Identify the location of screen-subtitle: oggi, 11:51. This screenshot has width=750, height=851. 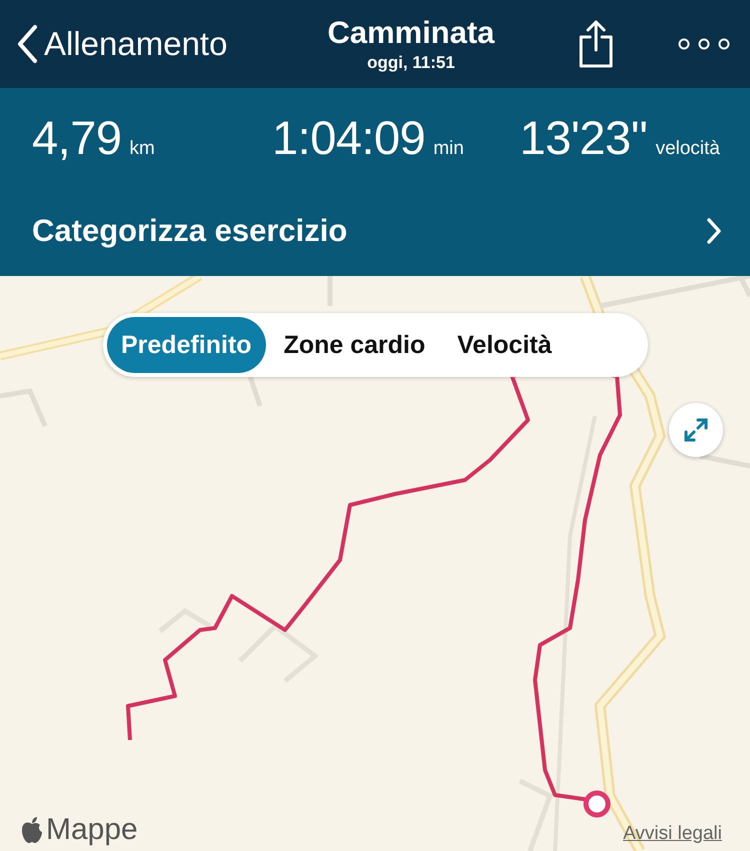
(411, 63).